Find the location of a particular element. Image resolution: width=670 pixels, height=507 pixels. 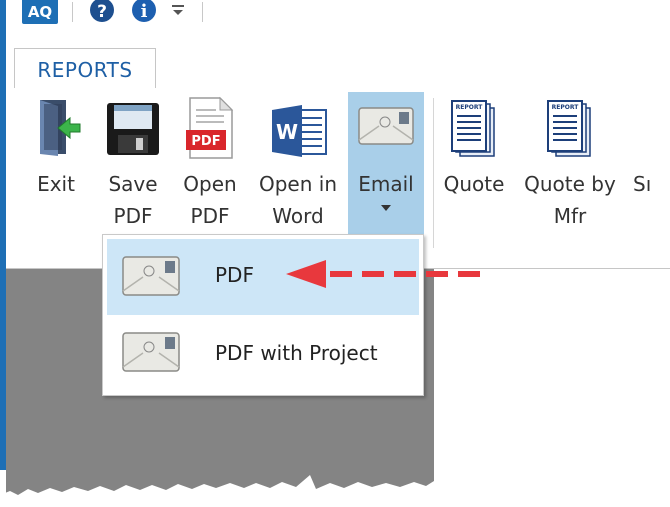

torn-edge is located at coordinates (335, 491).